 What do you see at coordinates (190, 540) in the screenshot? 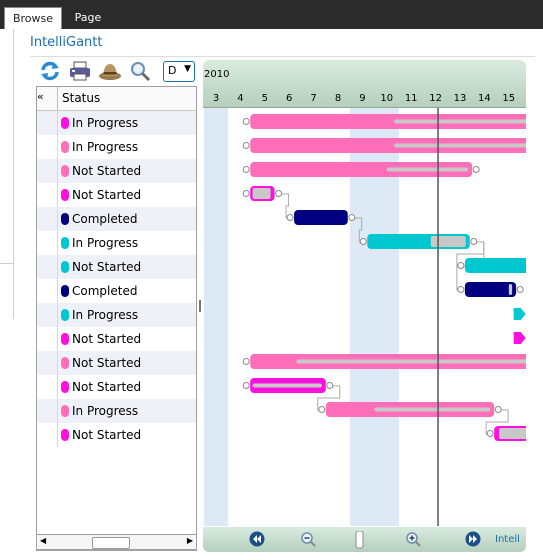
I see `scroll-right-icon: ▶` at bounding box center [190, 540].